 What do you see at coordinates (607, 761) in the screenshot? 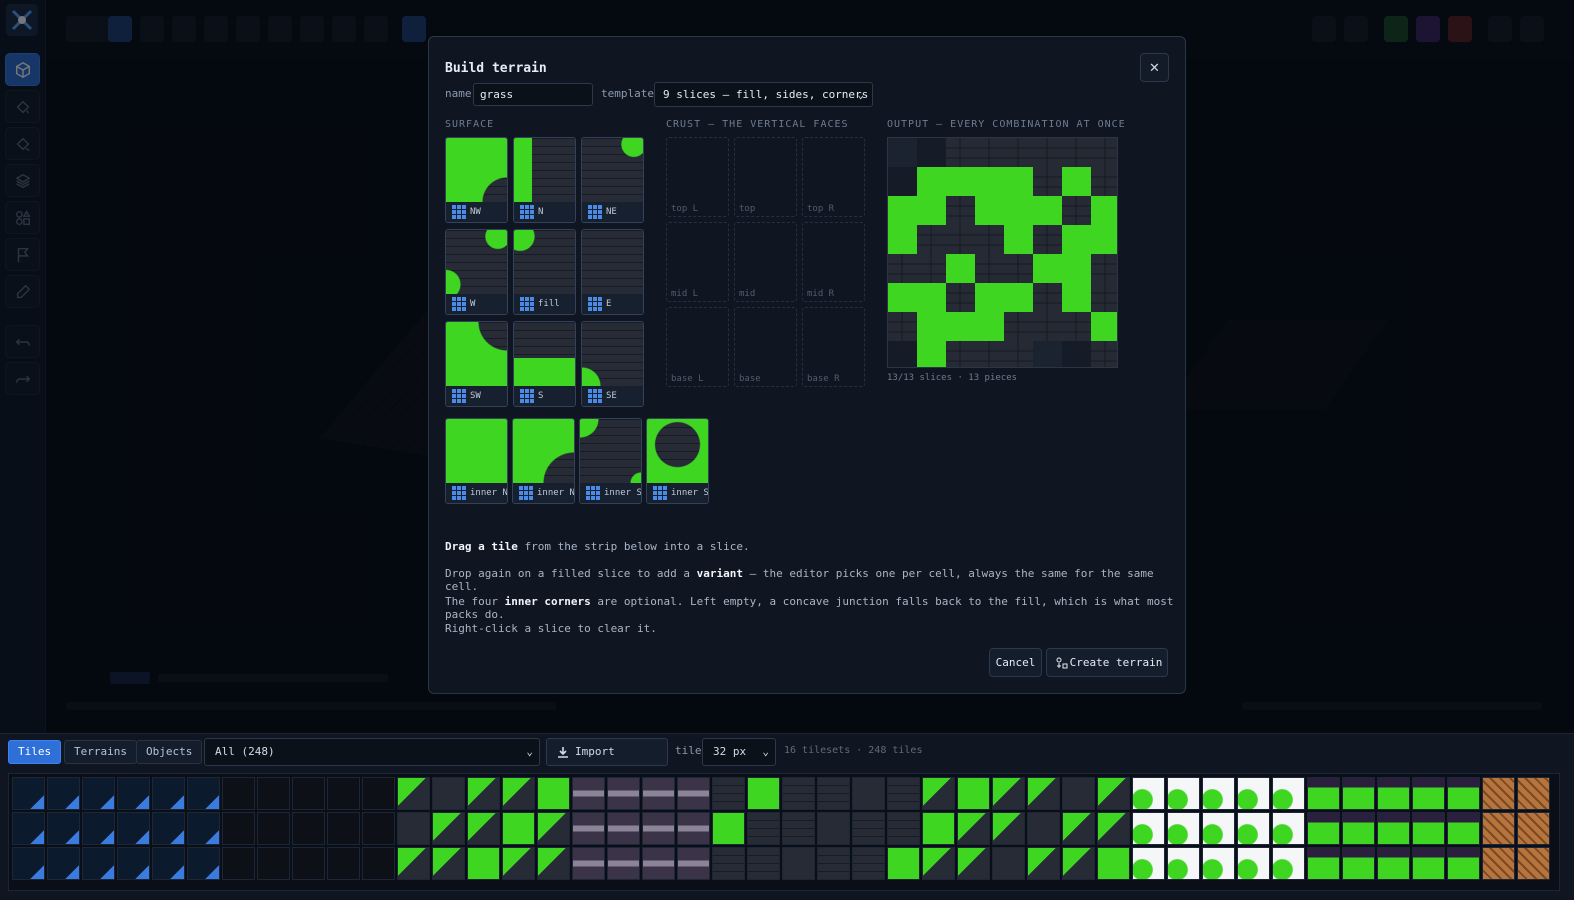
I see `import-tileset-button: Import tileset` at bounding box center [607, 761].